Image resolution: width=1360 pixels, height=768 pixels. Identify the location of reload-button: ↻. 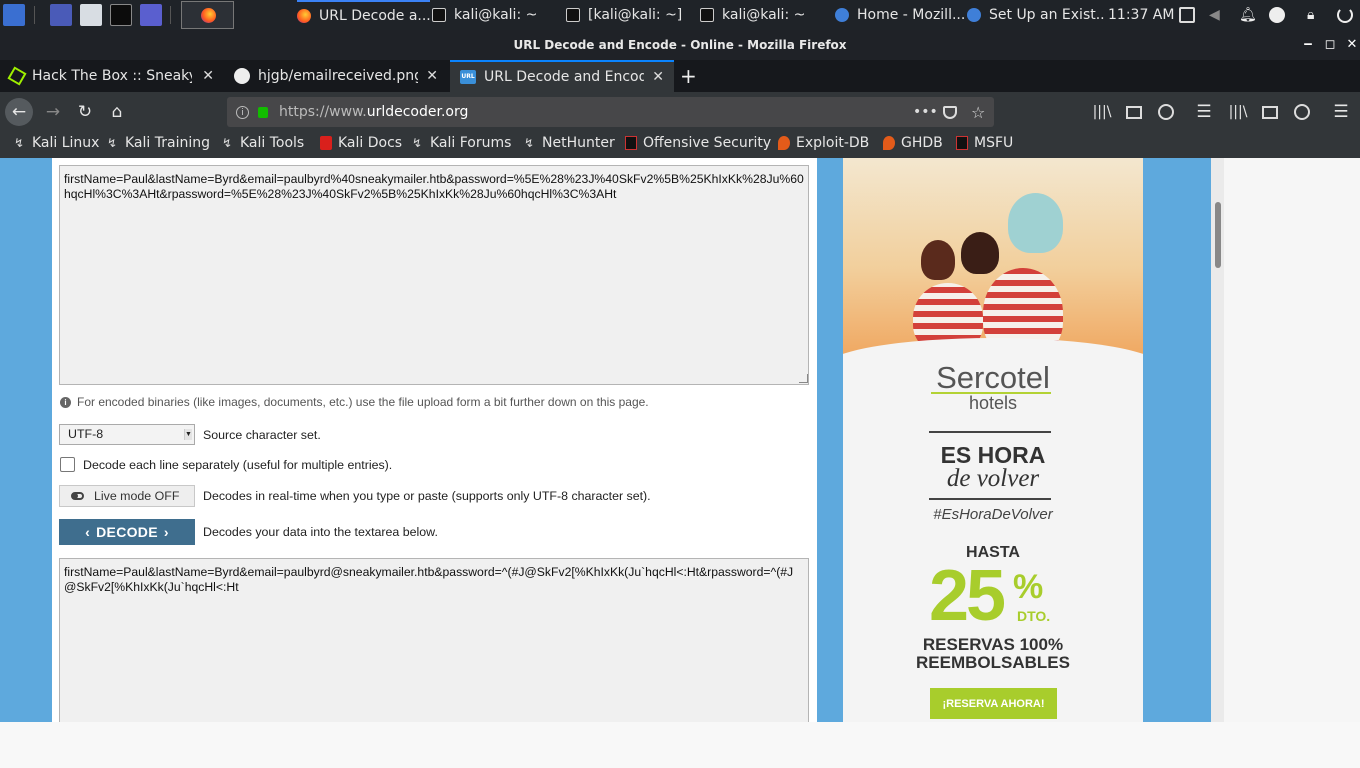
(85, 112).